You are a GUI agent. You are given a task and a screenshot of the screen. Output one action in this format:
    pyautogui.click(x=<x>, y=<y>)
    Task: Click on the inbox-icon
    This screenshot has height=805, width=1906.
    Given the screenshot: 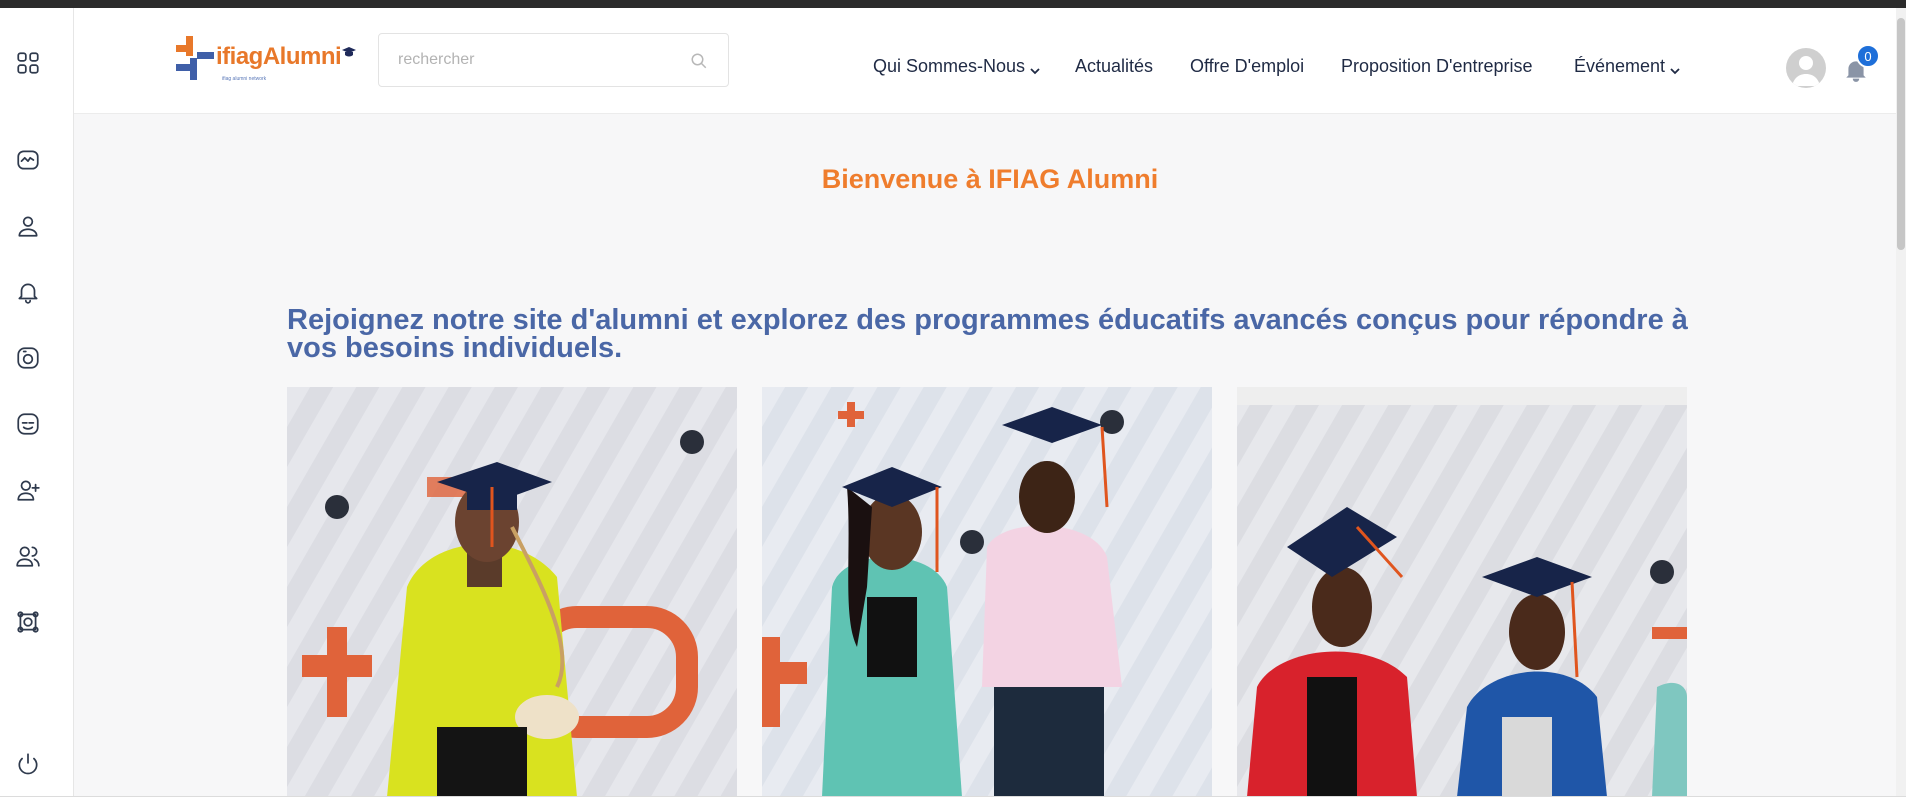 What is the action you would take?
    pyautogui.click(x=28, y=424)
    